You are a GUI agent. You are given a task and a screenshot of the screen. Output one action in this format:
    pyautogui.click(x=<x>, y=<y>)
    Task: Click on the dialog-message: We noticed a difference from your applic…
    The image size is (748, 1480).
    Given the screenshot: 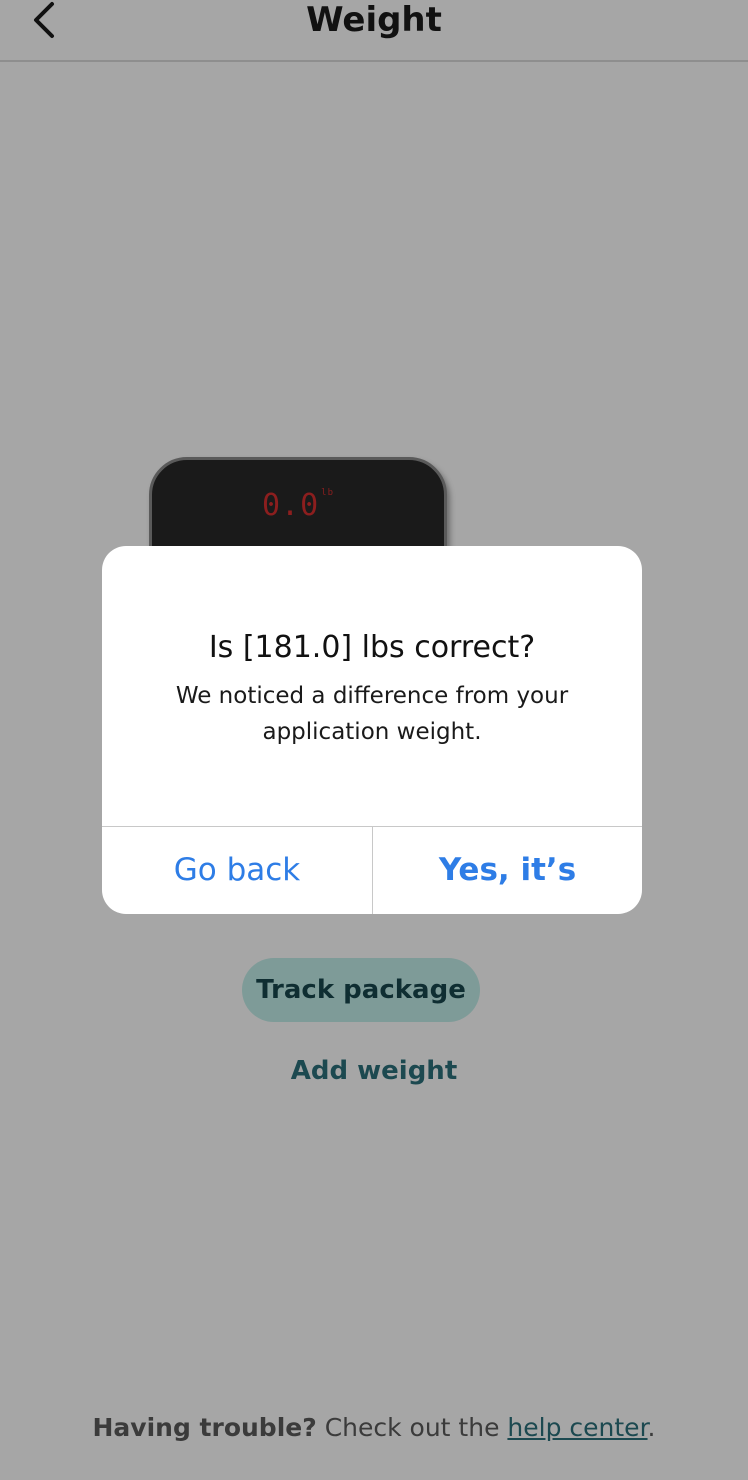 What is the action you would take?
    pyautogui.click(x=372, y=714)
    